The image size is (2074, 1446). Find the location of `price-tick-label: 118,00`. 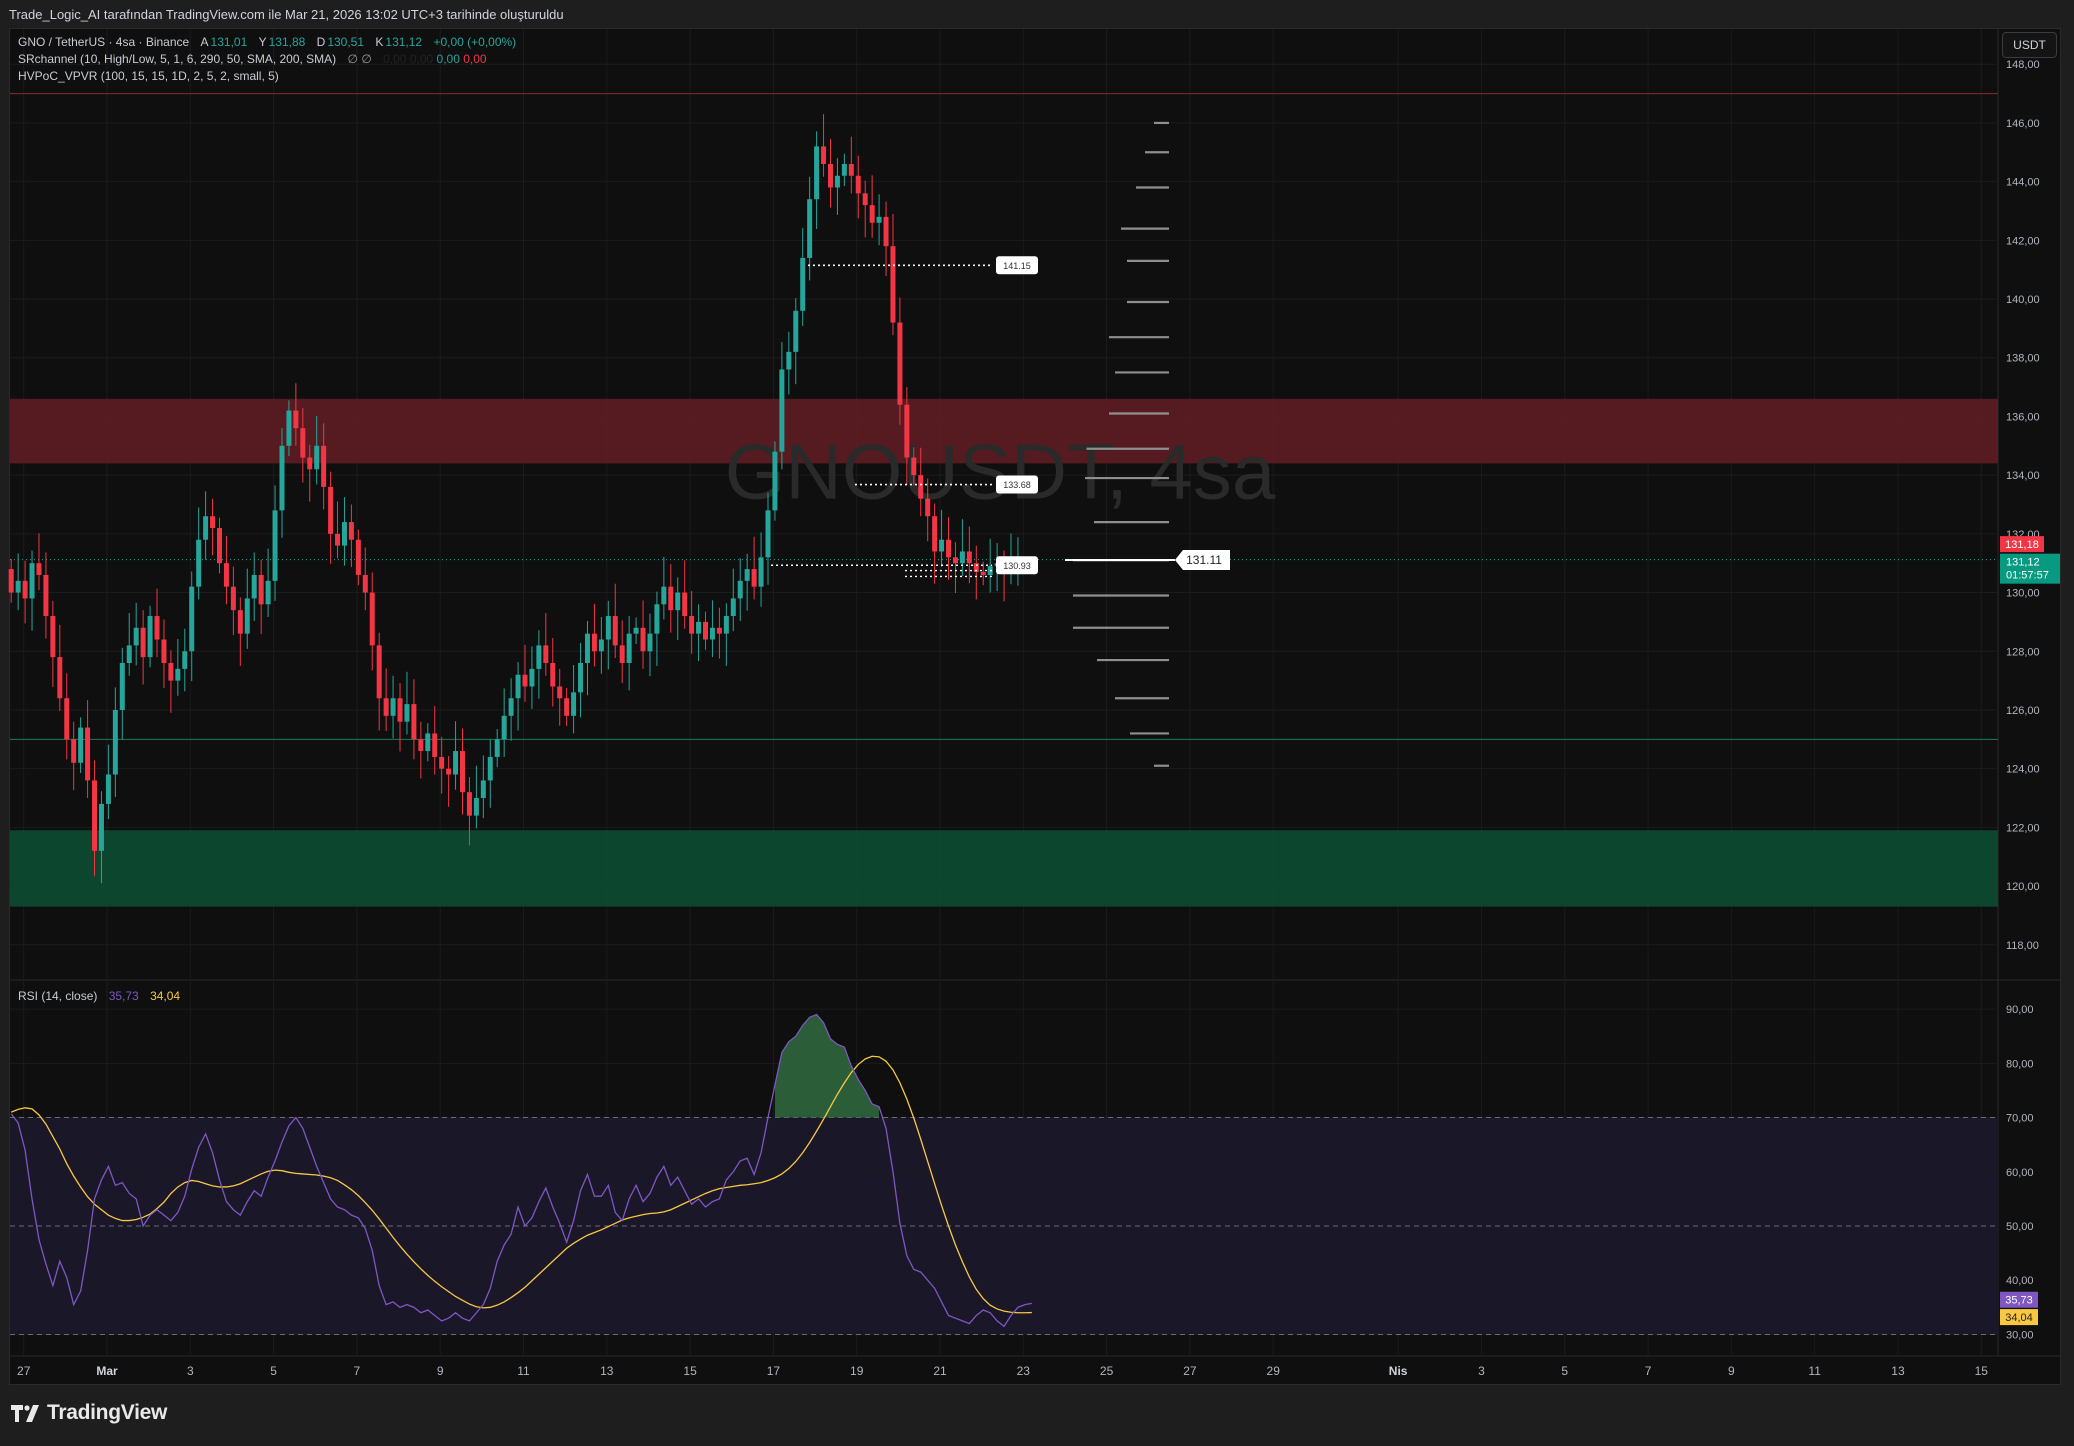

price-tick-label: 118,00 is located at coordinates (2022, 946).